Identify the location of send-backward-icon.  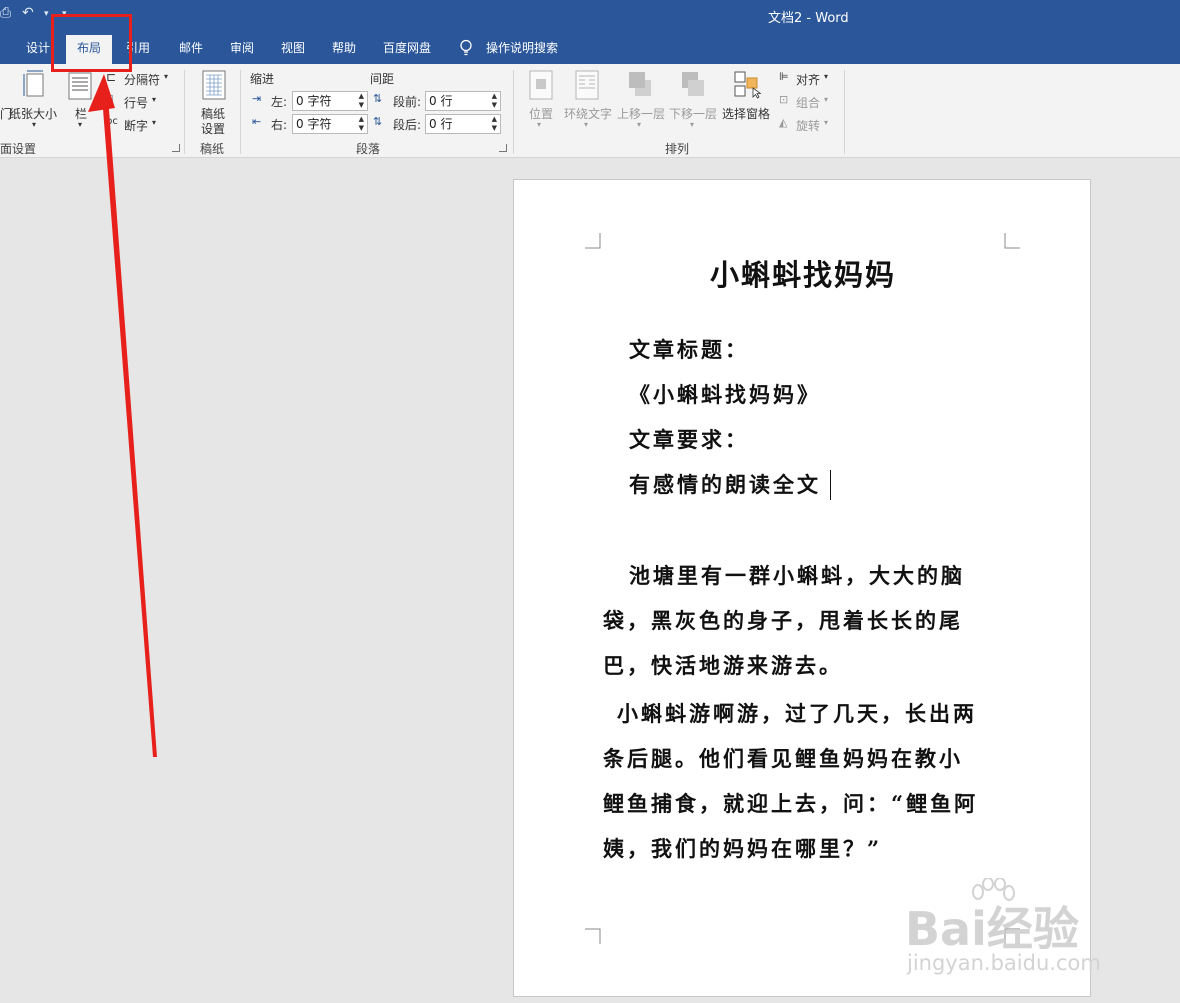
(693, 85).